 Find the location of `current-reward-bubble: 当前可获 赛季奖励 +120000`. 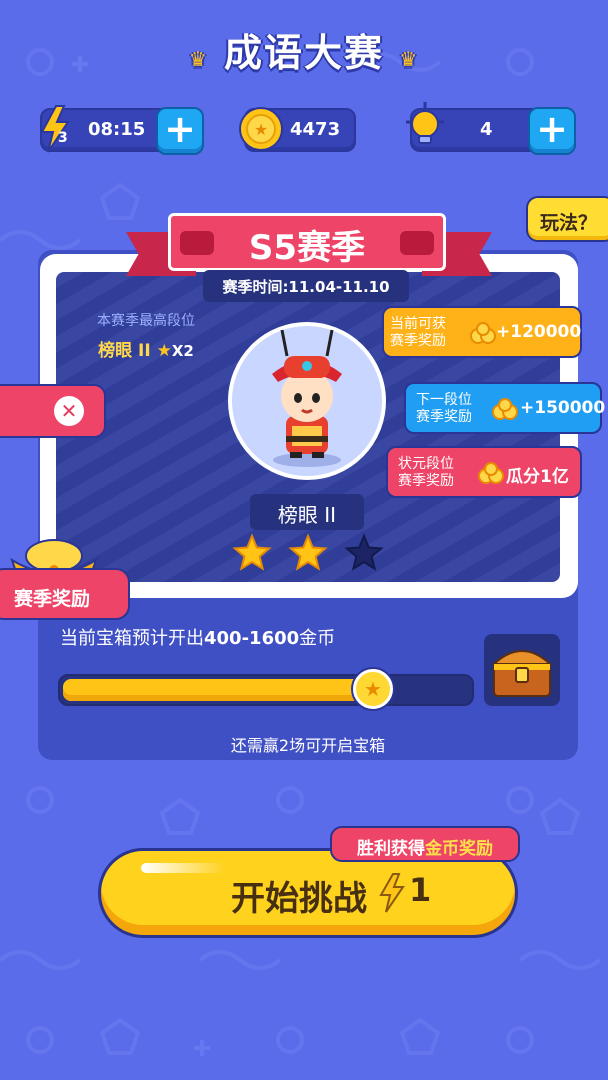

current-reward-bubble: 当前可获 赛季奖励 +120000 is located at coordinates (482, 332).